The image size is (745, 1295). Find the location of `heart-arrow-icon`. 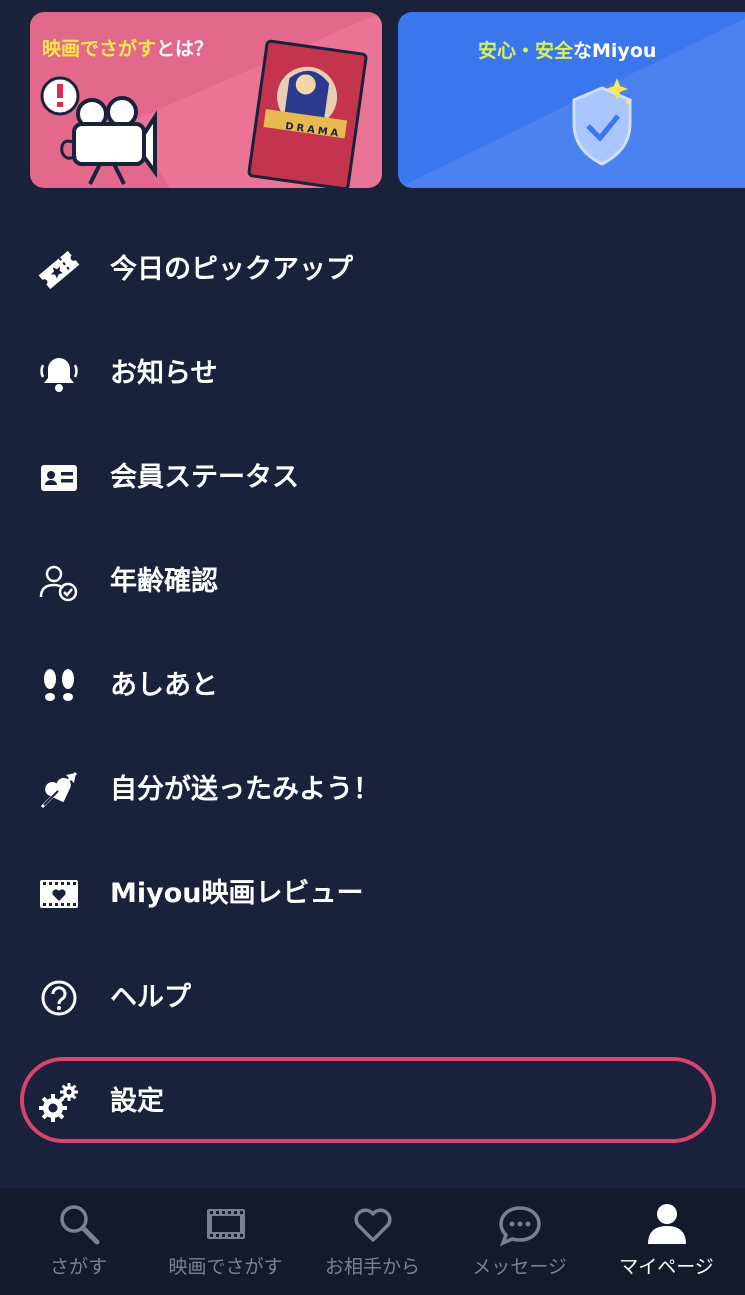

heart-arrow-icon is located at coordinates (59, 790).